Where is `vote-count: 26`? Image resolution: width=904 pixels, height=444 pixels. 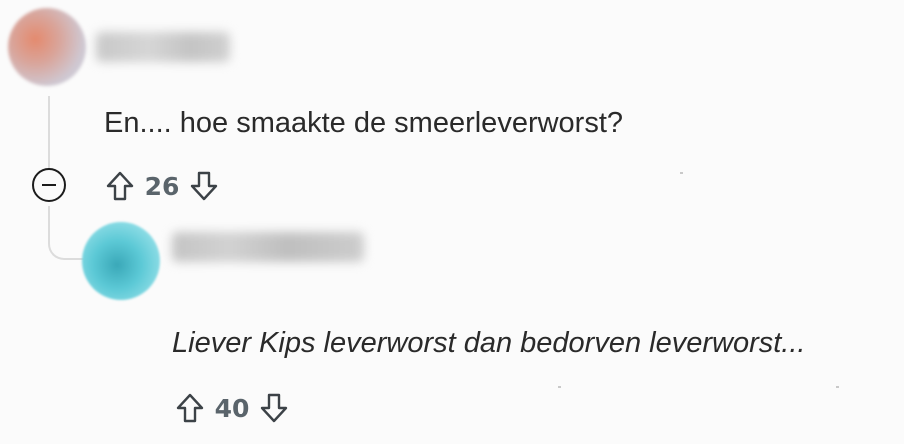
vote-count: 26 is located at coordinates (162, 186).